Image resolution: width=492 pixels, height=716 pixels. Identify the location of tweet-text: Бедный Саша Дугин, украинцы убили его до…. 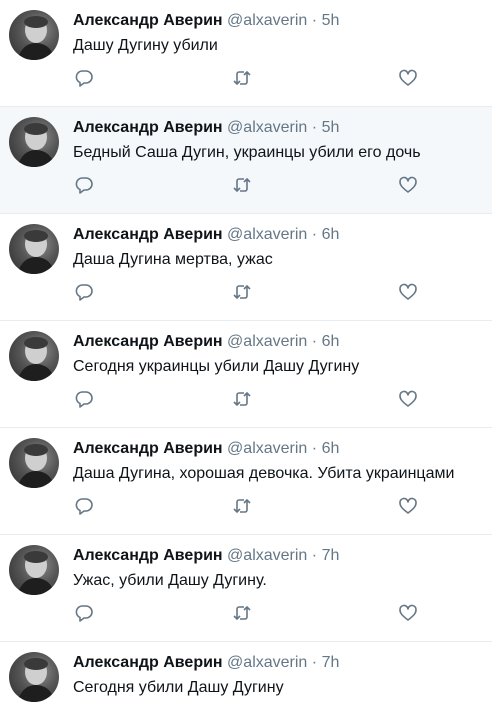
(247, 152).